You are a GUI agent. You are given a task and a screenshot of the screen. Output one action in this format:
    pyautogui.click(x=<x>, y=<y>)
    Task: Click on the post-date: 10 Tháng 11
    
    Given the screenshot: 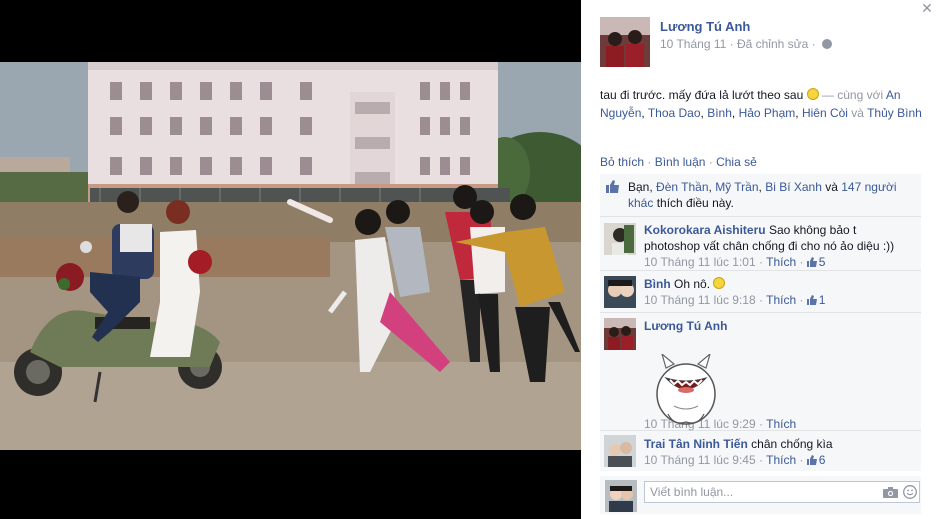 What is the action you would take?
    pyautogui.click(x=693, y=44)
    